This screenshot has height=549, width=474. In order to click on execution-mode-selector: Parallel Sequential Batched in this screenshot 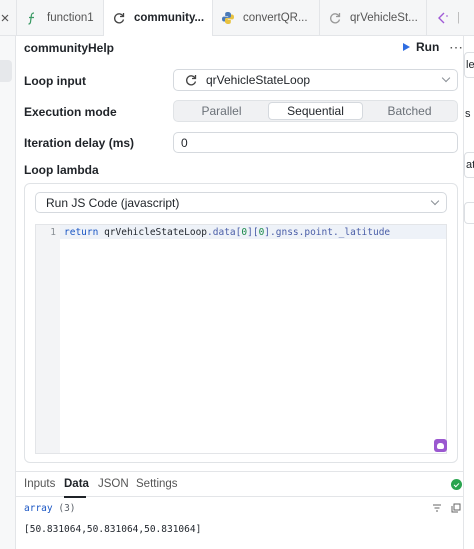, I will do `click(315, 111)`.